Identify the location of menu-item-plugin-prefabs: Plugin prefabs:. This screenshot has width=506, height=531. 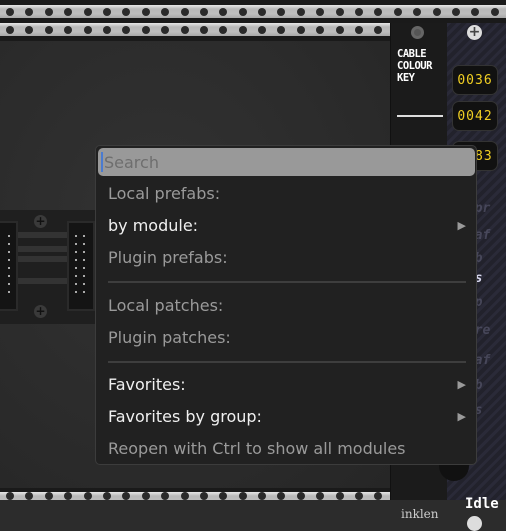
(287, 258).